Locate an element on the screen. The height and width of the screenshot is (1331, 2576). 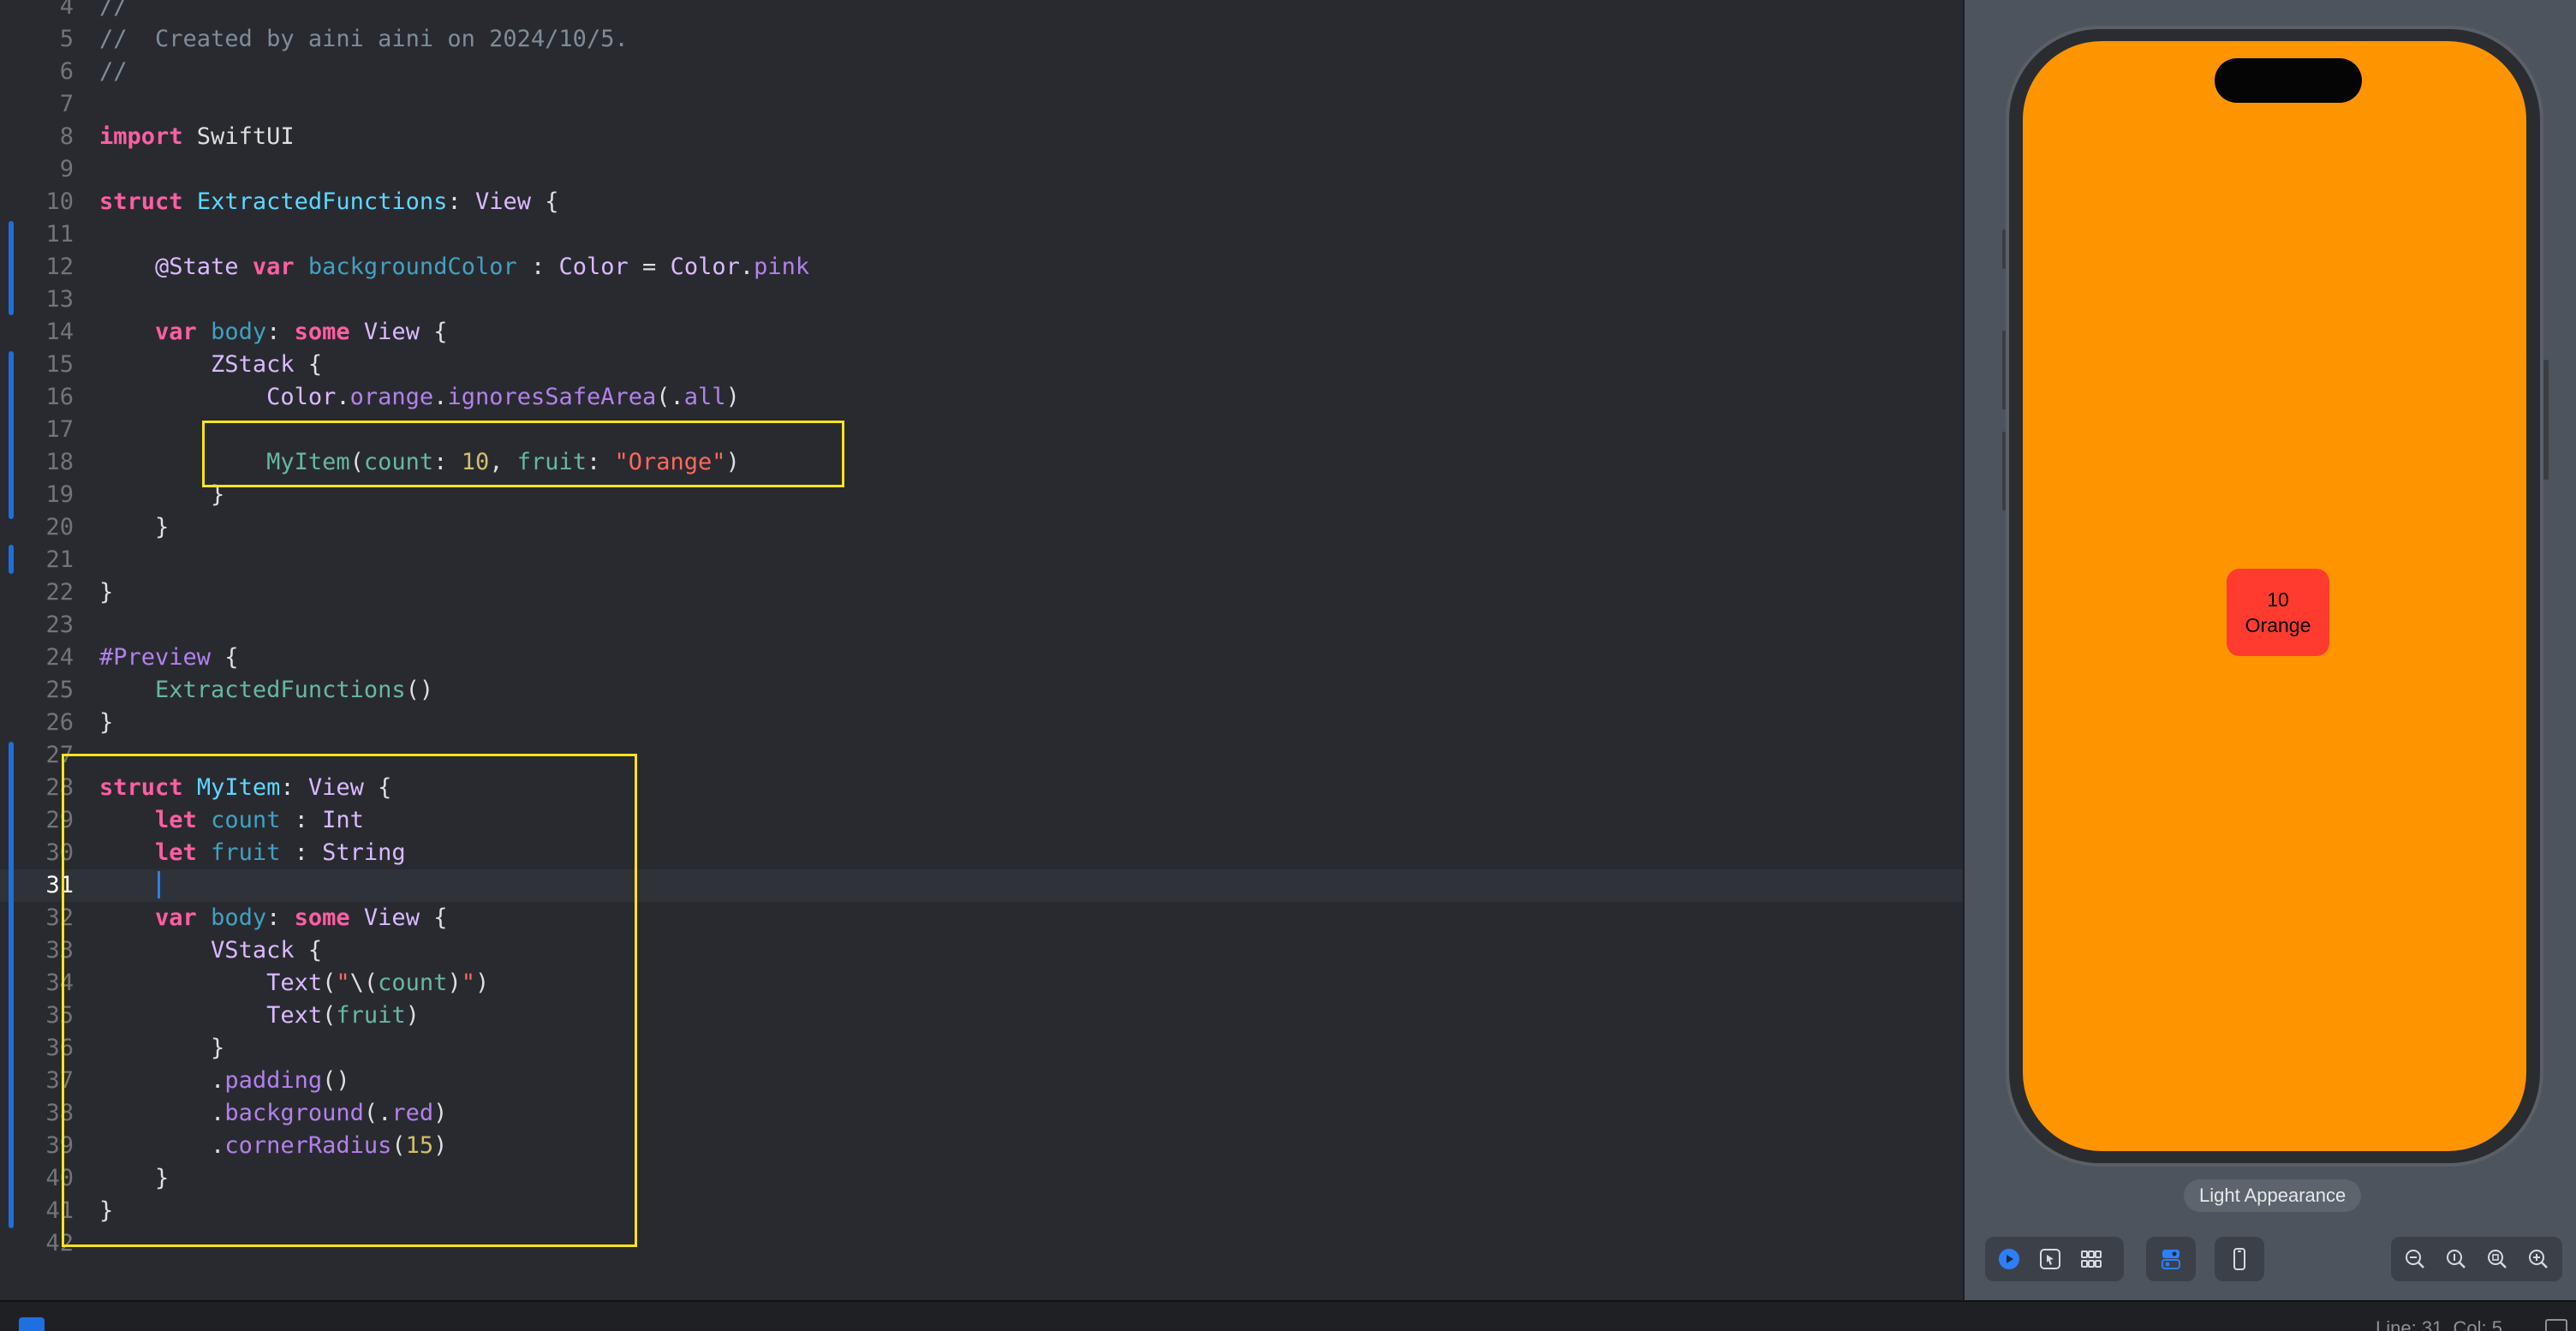
code-token: // is located at coordinates (114, 71).